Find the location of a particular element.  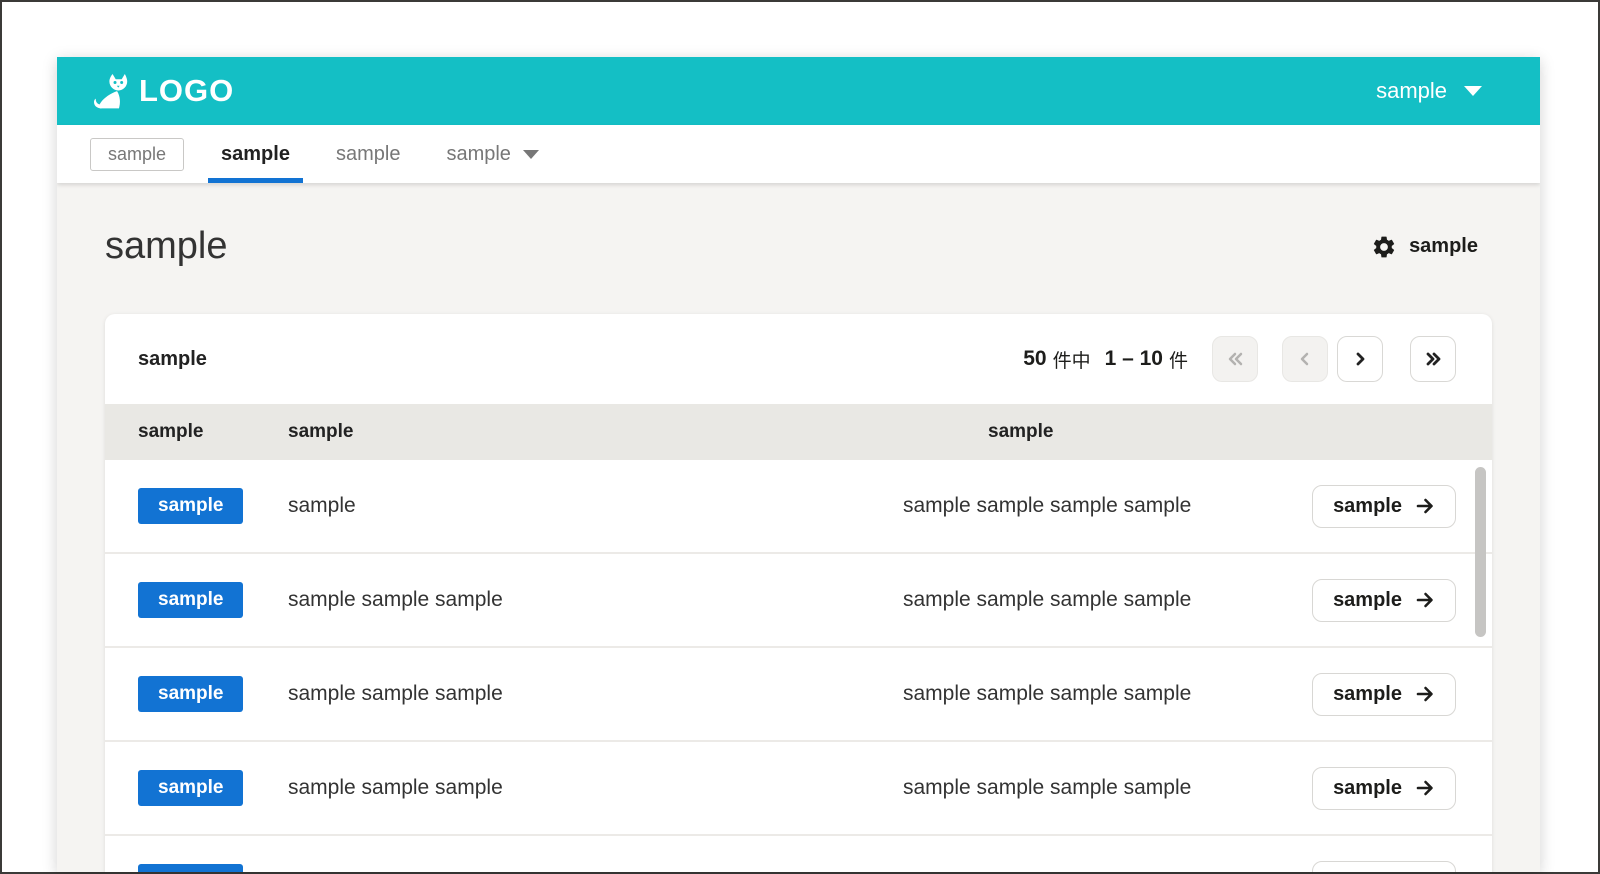

last-page-button is located at coordinates (1433, 359).